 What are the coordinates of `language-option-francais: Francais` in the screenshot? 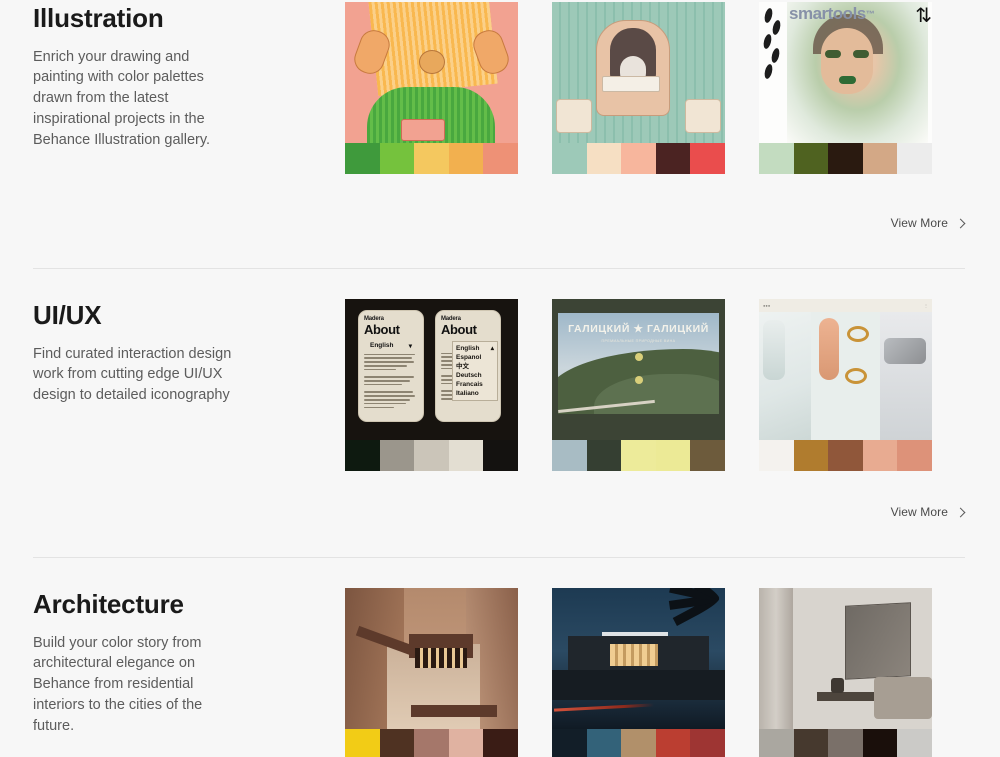 It's located at (475, 384).